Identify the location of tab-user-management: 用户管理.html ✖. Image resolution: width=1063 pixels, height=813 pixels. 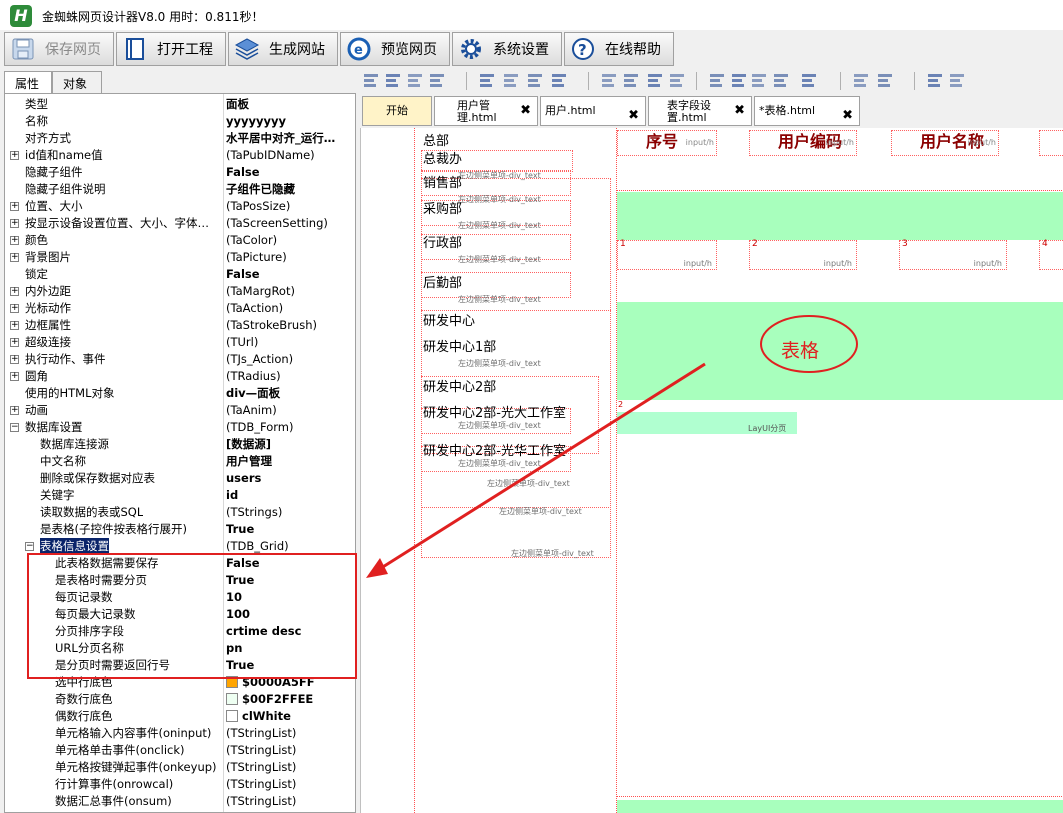
(486, 111).